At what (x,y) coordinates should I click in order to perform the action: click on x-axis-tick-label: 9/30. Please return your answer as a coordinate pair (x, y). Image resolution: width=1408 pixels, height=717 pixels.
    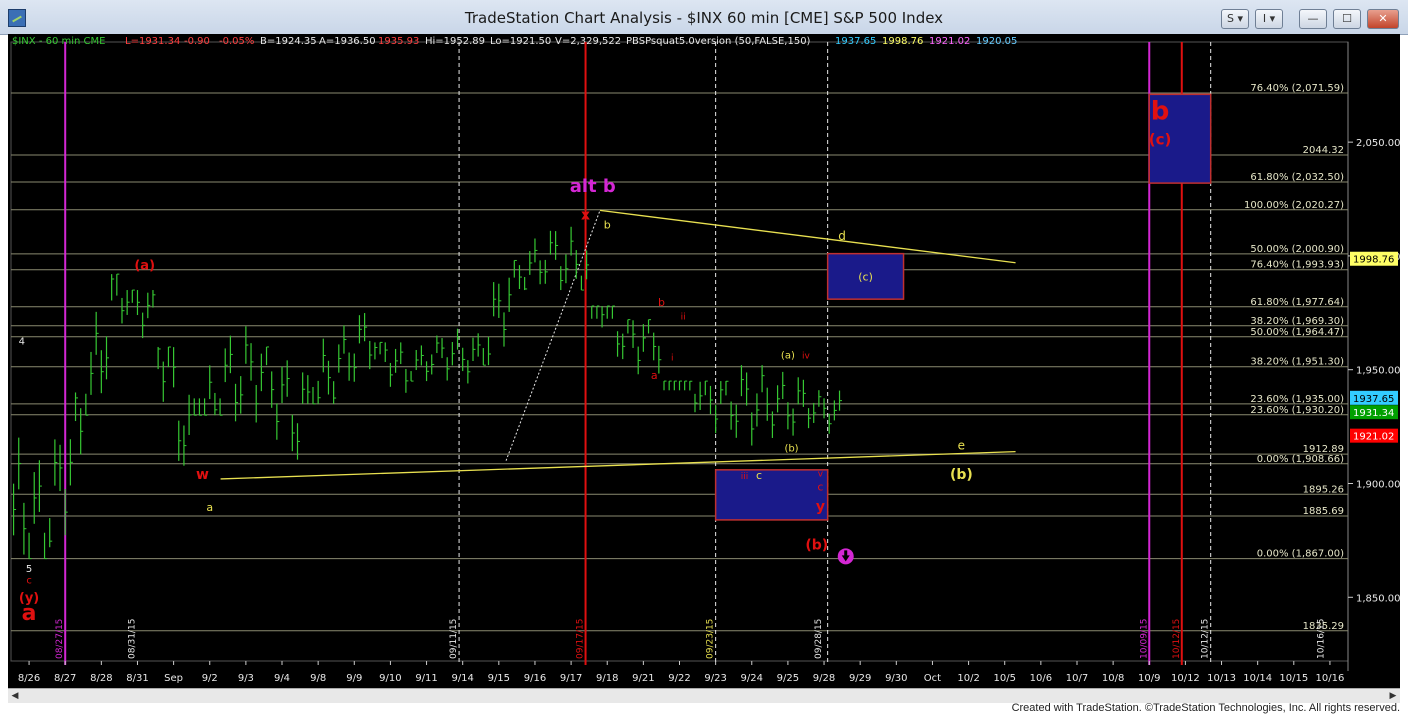
    Looking at the image, I should click on (896, 678).